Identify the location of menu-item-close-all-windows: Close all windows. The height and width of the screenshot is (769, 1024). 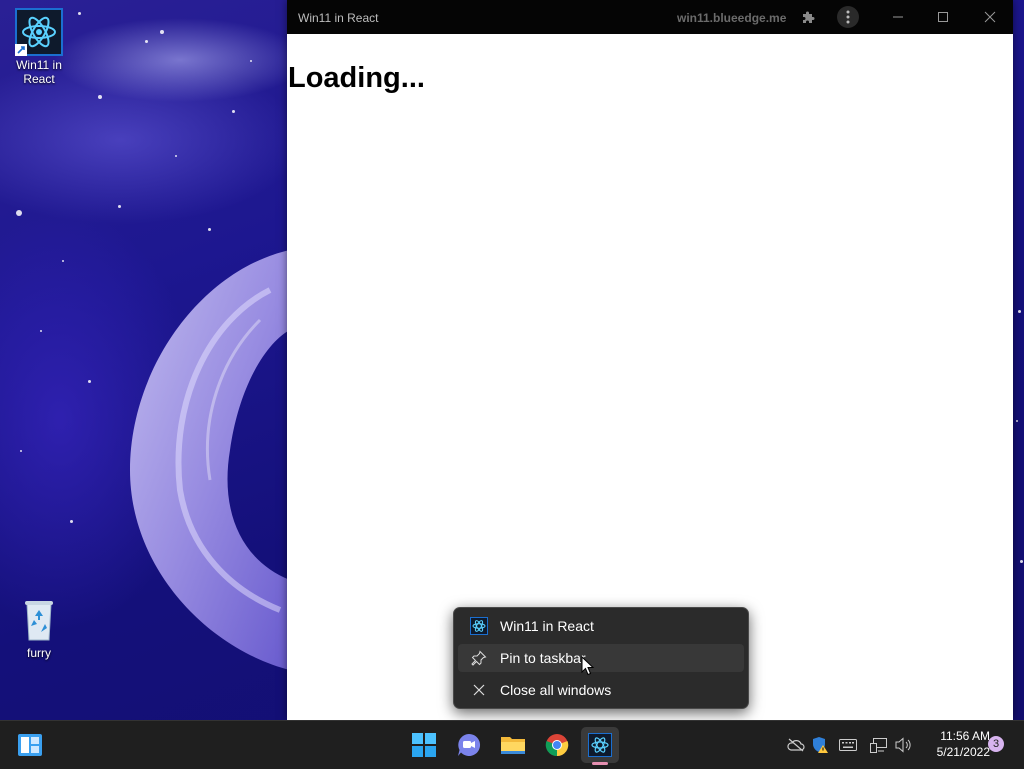
(601, 690).